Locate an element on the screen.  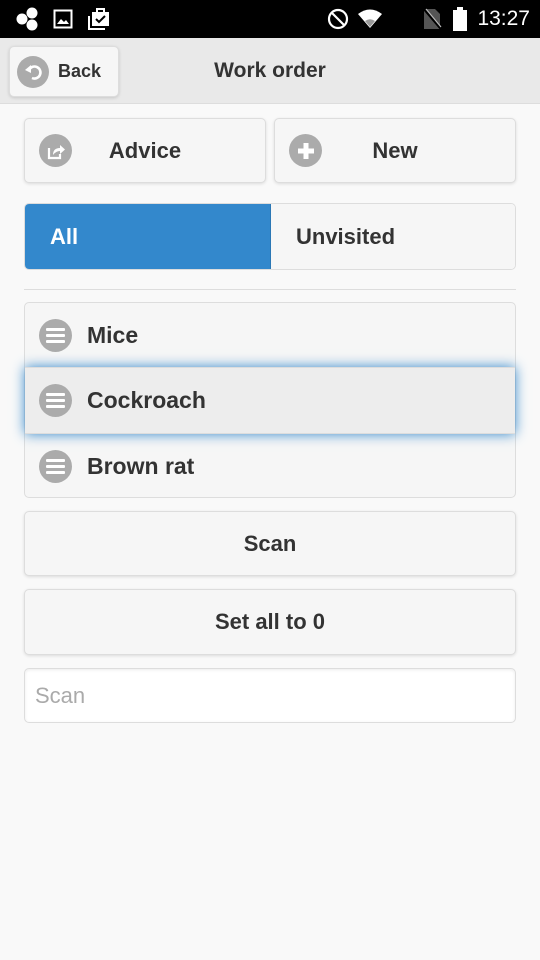
advice-button-label: Advice is located at coordinates (145, 150).